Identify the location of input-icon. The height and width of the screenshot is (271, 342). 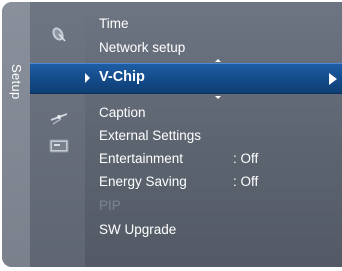
(59, 148).